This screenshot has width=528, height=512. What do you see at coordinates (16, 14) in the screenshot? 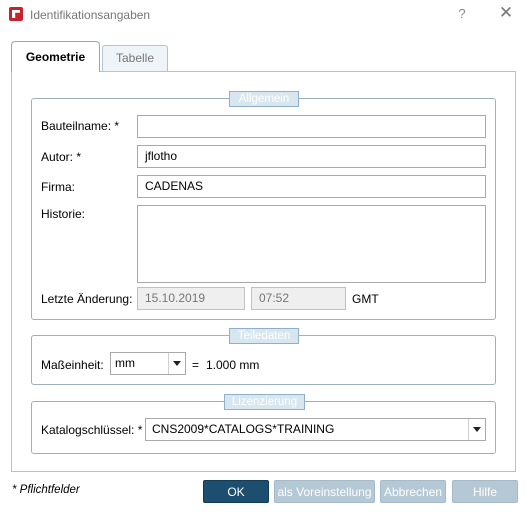
I see `app-logo-icon` at bounding box center [16, 14].